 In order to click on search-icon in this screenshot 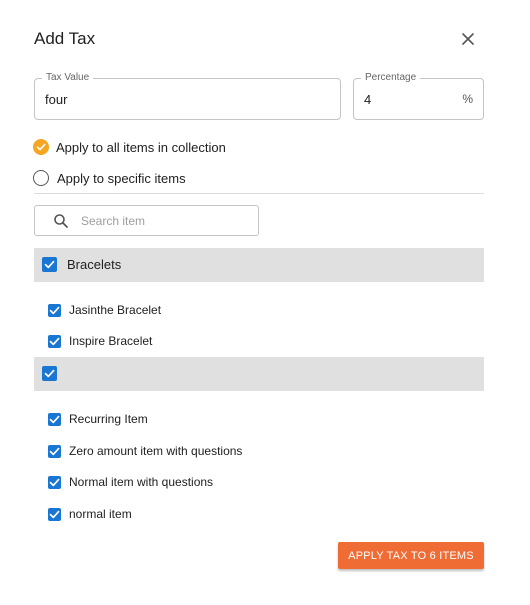, I will do `click(61, 221)`.